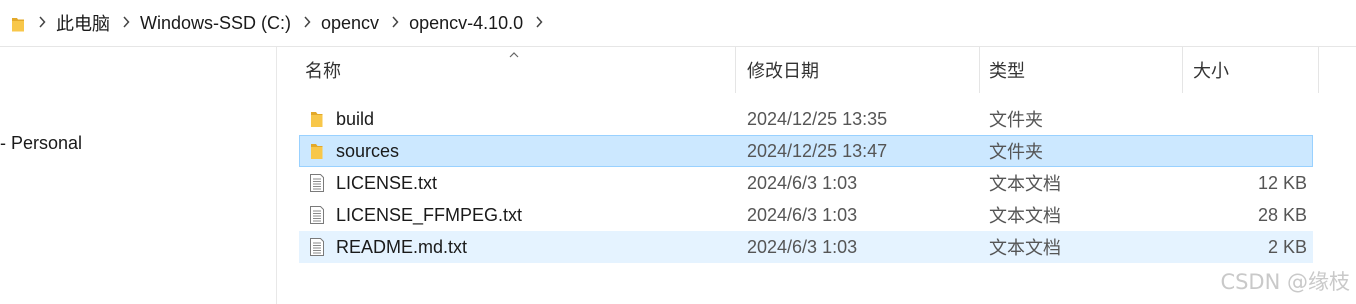 This screenshot has height=304, width=1356. What do you see at coordinates (350, 23) in the screenshot?
I see `breadcrumb-opencv: opencv` at bounding box center [350, 23].